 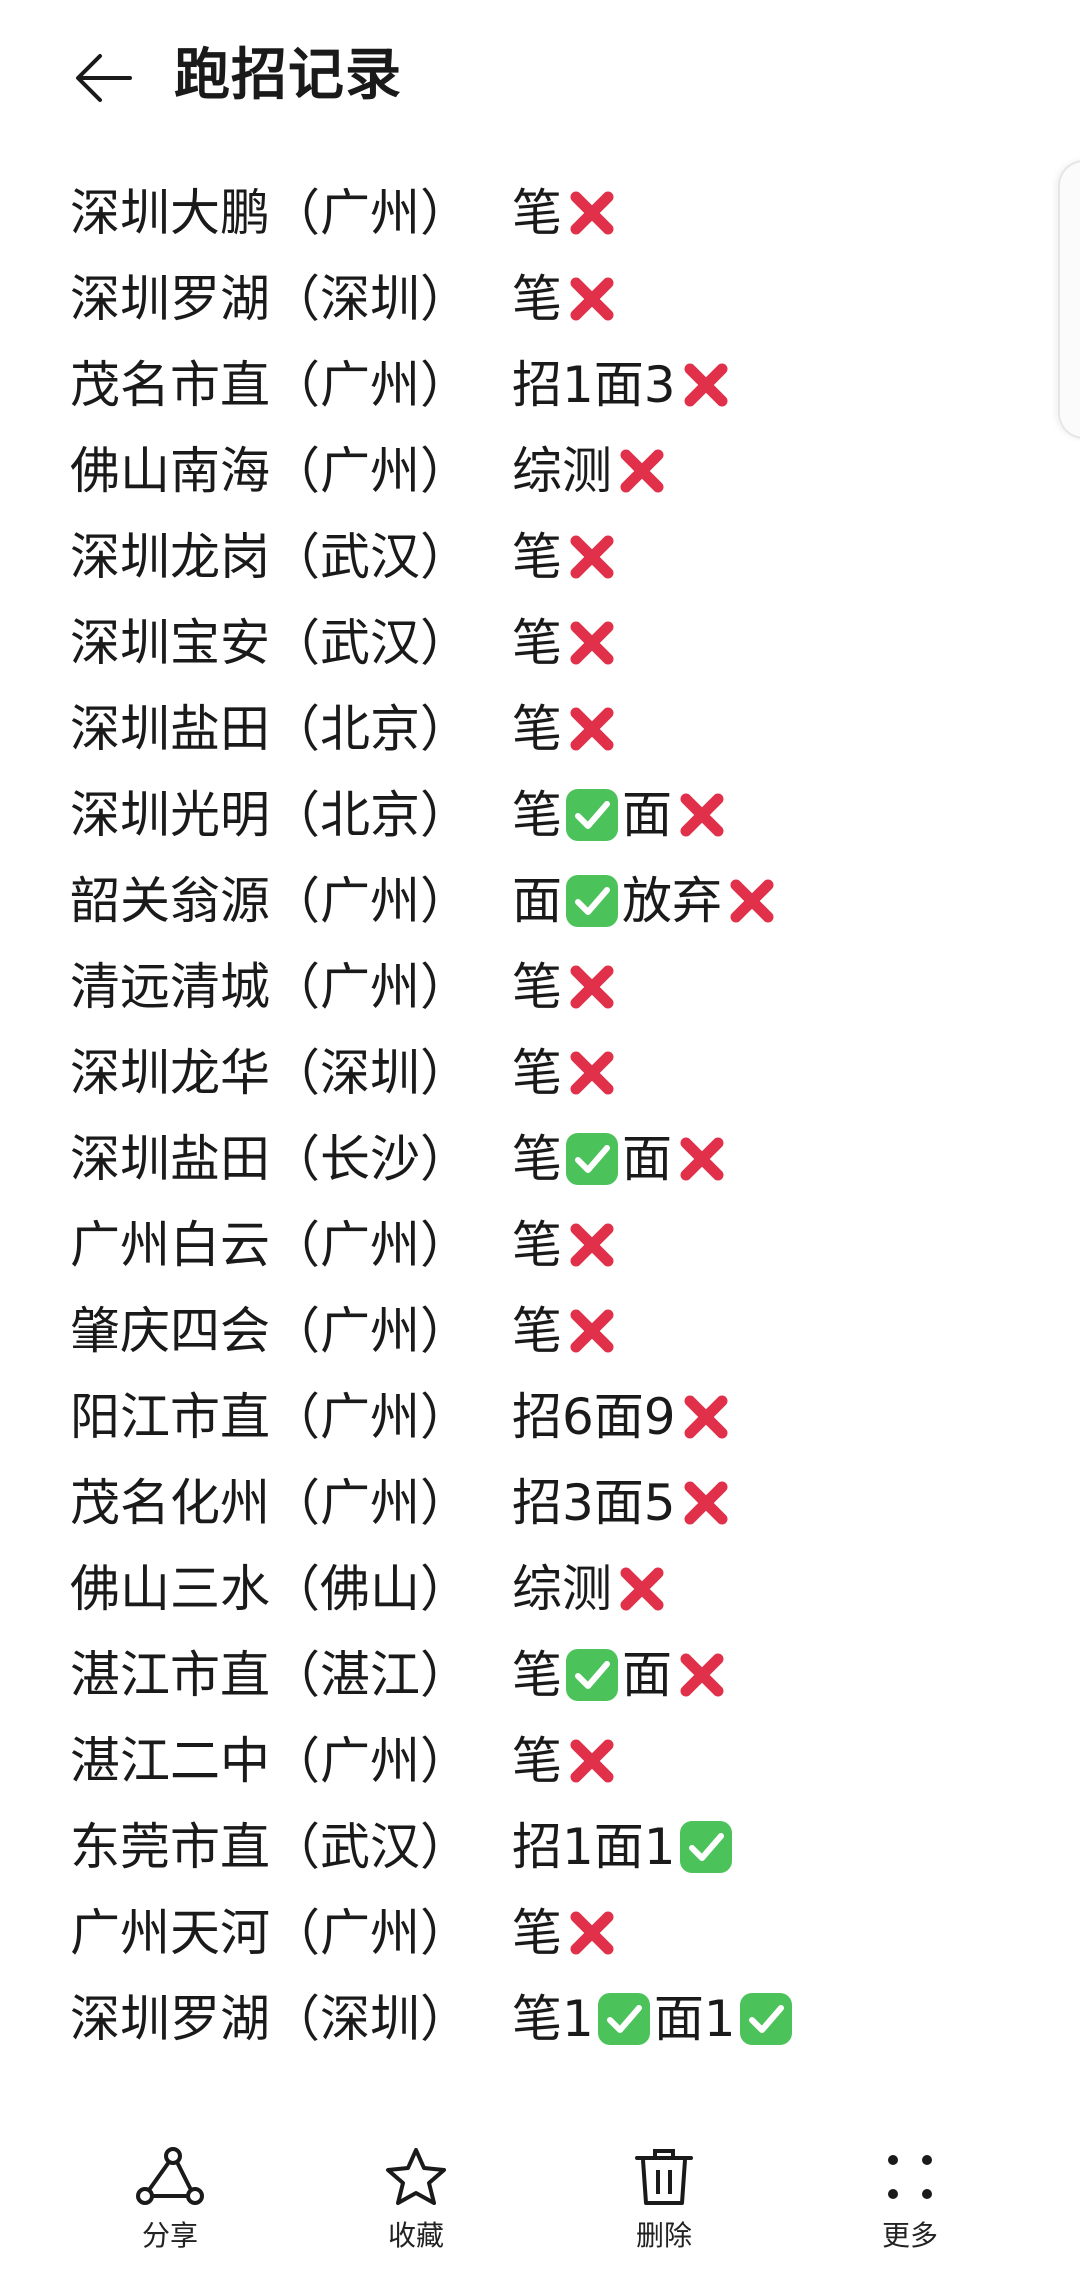 I want to click on share-button: 分享, so click(x=170, y=2200).